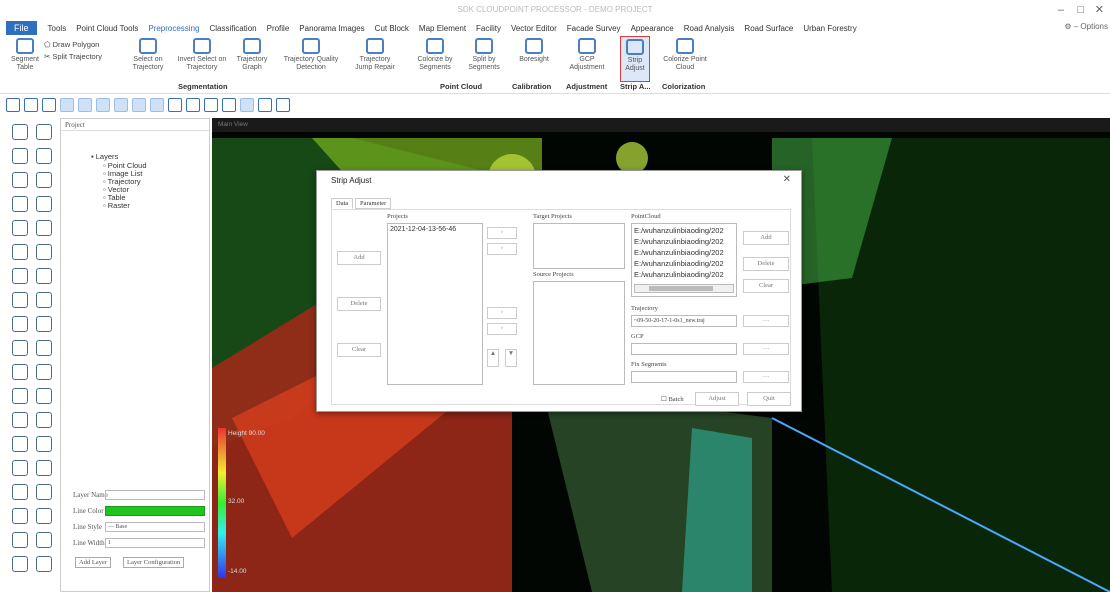  Describe the element at coordinates (155, 527) in the screenshot. I see `line-style-select: — Base` at that location.